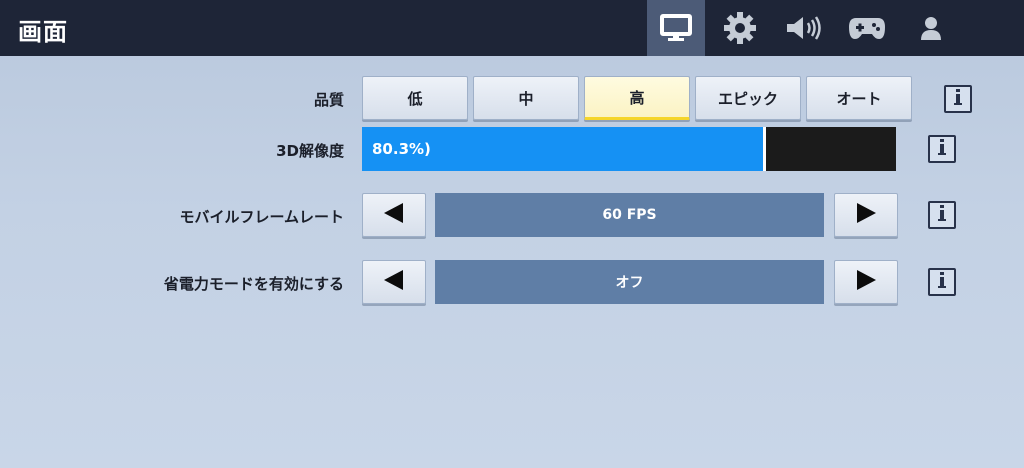 This screenshot has height=468, width=1024. I want to click on quality-label: 品質, so click(328, 100).